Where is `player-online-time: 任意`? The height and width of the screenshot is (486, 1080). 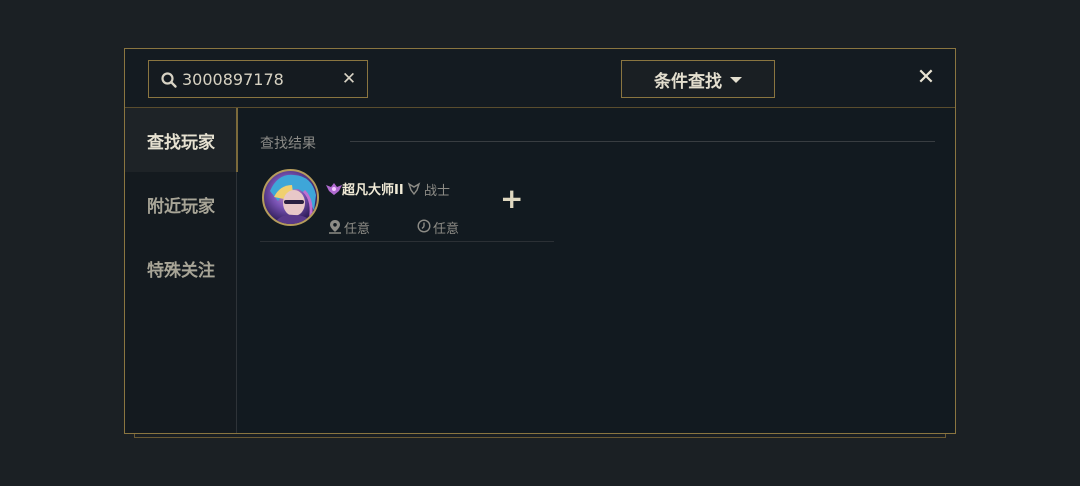 player-online-time: 任意 is located at coordinates (446, 229).